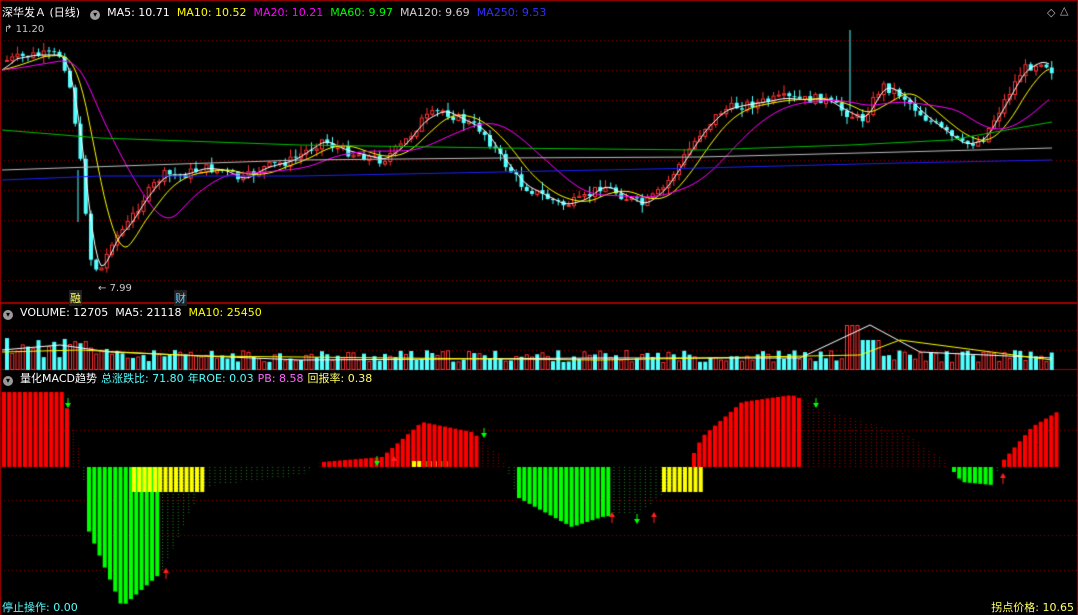 This screenshot has height=615, width=1078. I want to click on macd-title: 量化MACD趋势, so click(58, 378).